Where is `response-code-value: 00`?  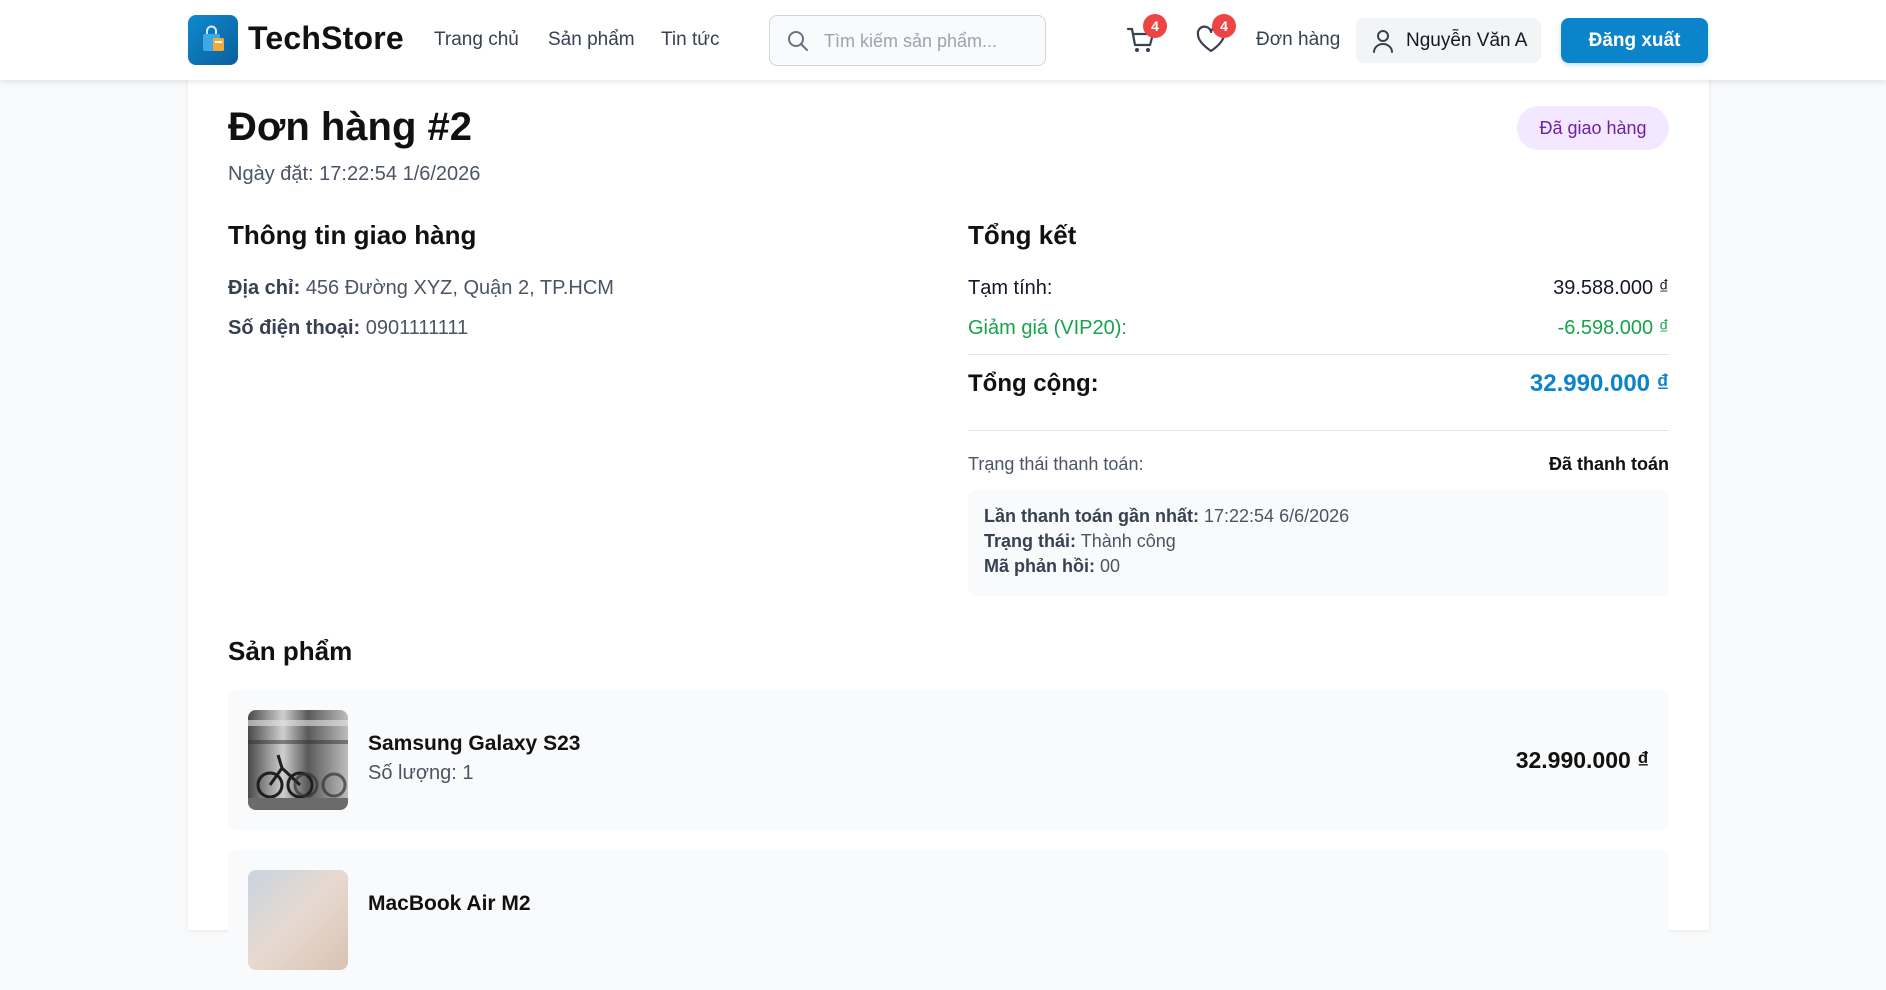
response-code-value: 00 is located at coordinates (1110, 566).